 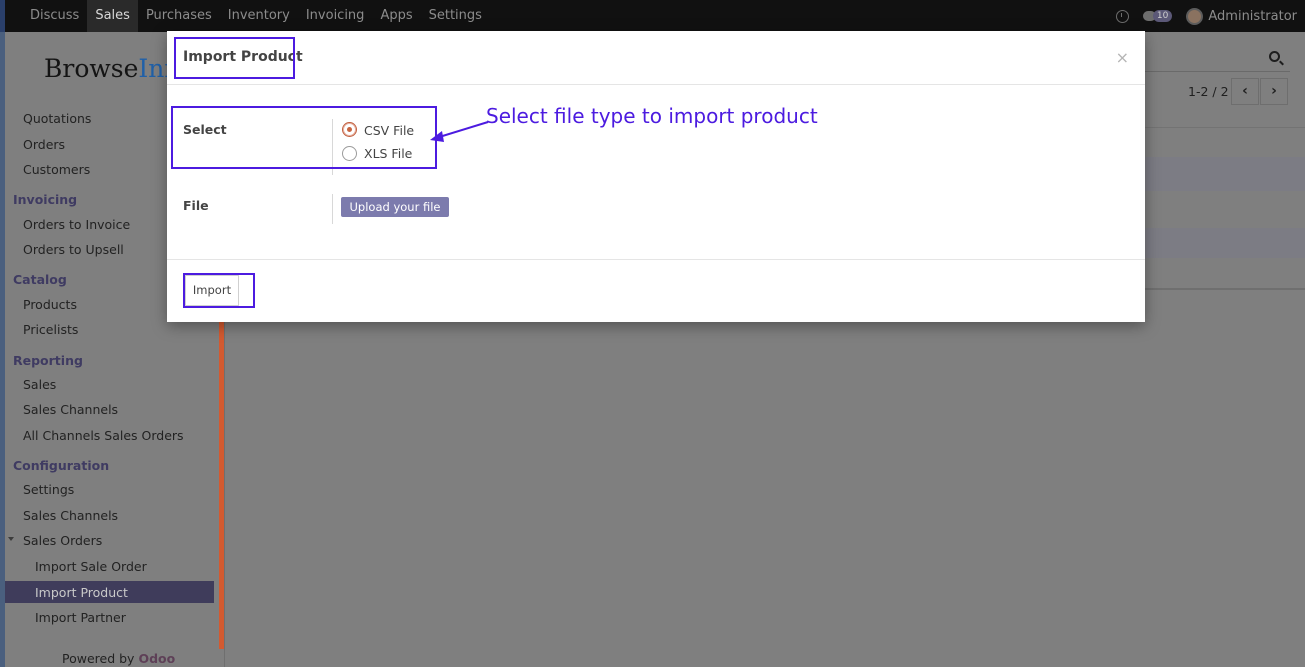 What do you see at coordinates (234, 58) in the screenshot?
I see `title-highlight-box` at bounding box center [234, 58].